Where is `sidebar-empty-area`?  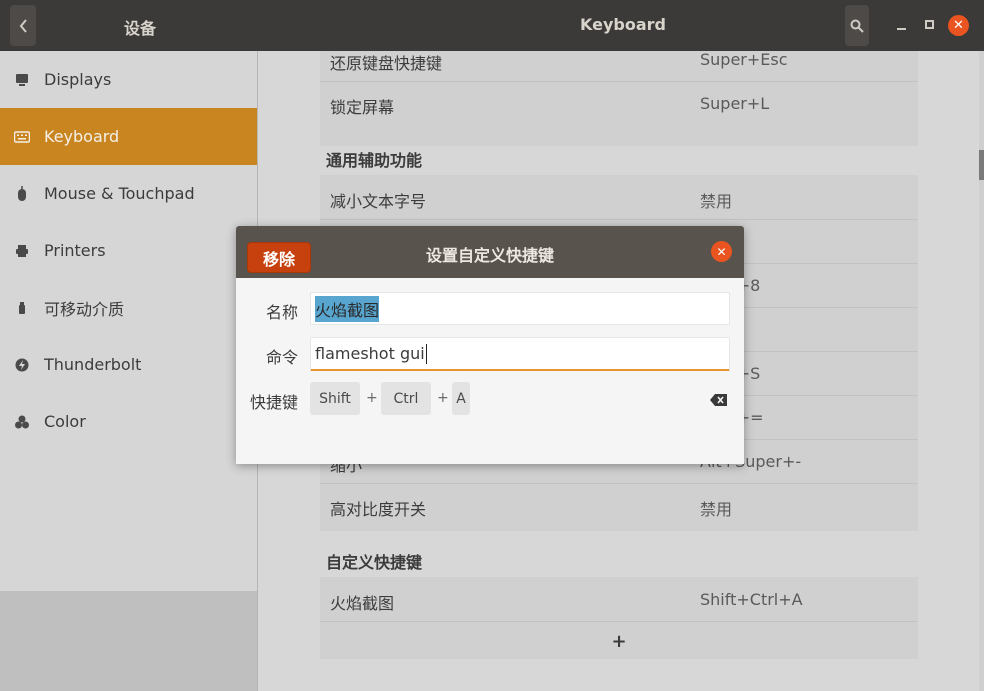
sidebar-empty-area is located at coordinates (128, 641).